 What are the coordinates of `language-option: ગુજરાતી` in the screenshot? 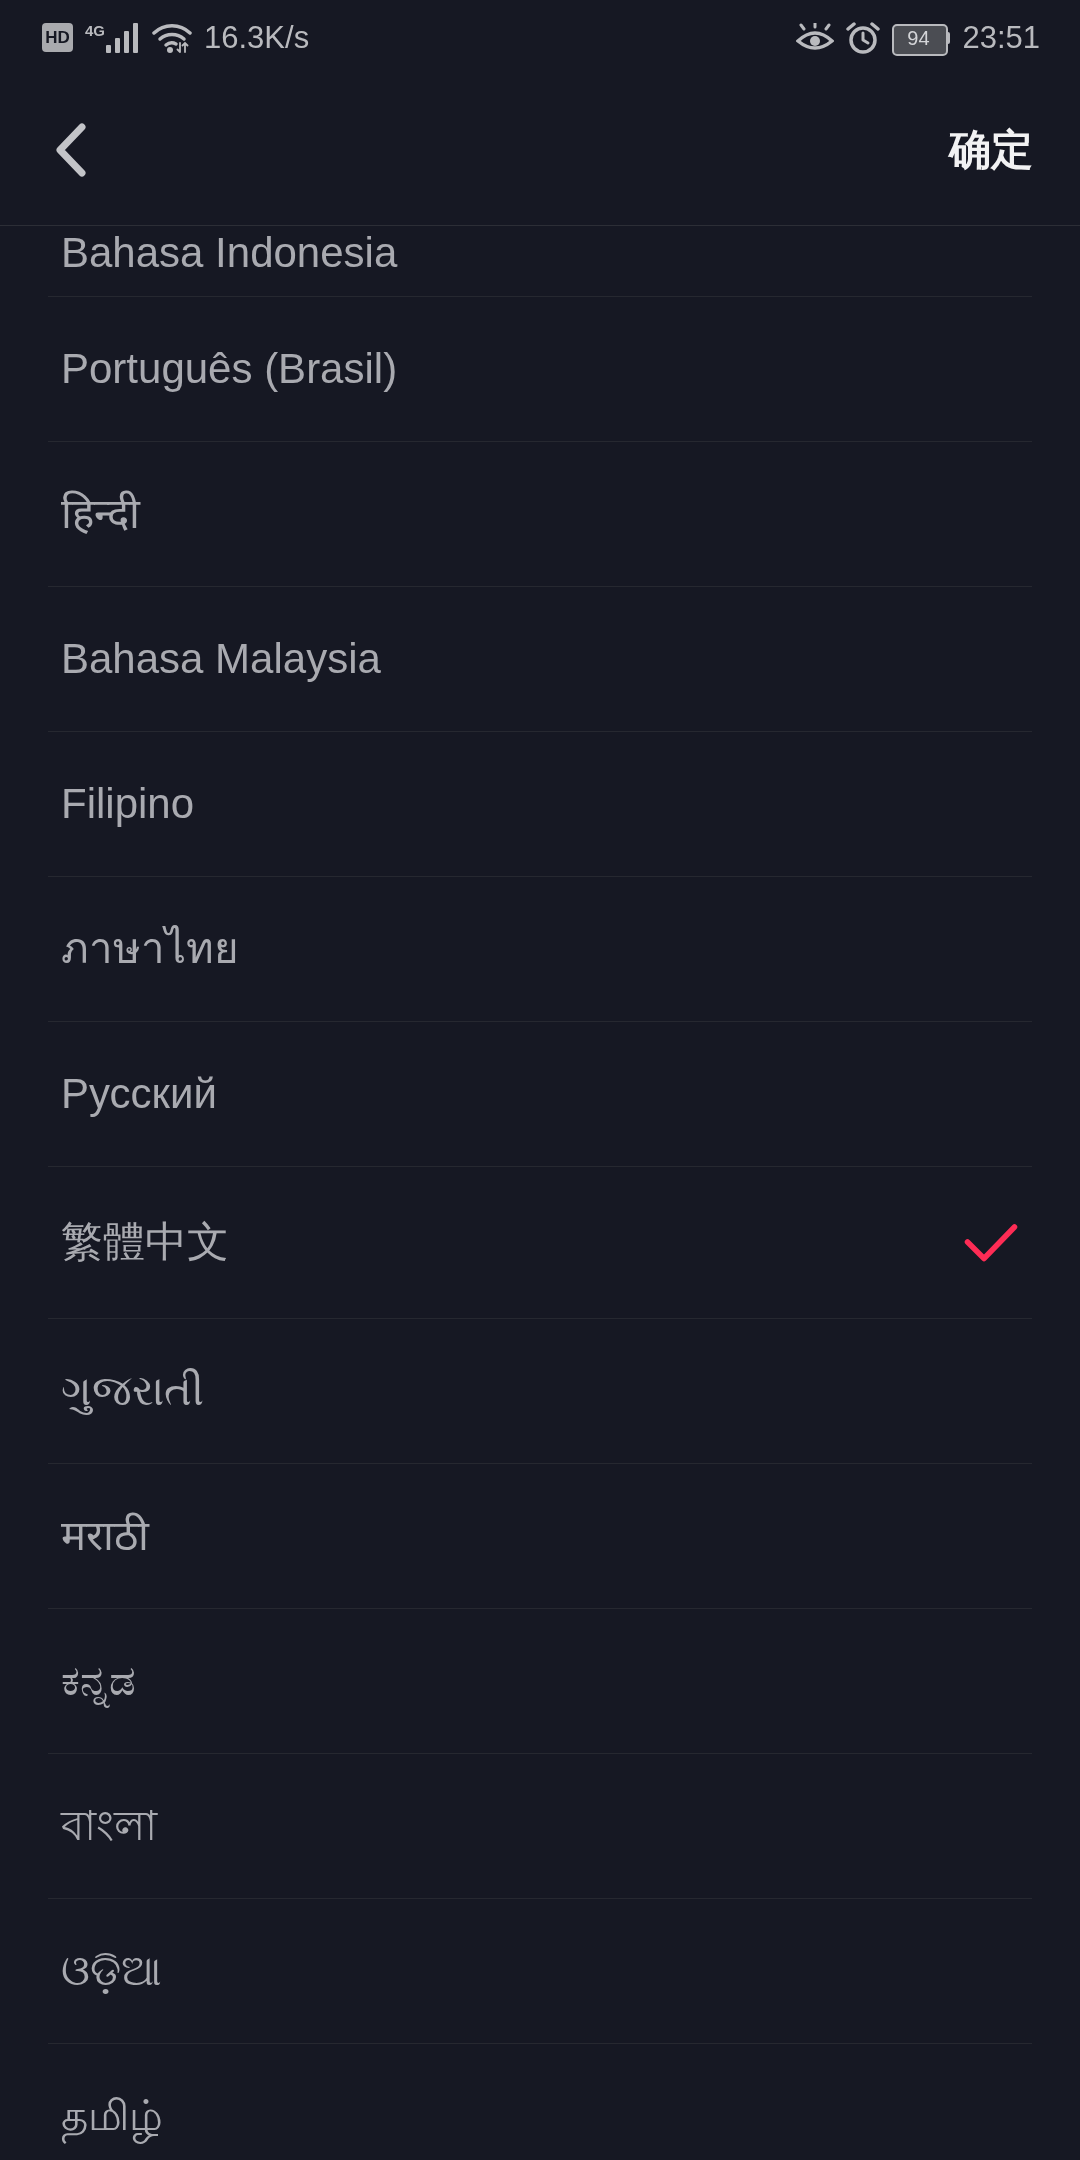 It's located at (540, 1391).